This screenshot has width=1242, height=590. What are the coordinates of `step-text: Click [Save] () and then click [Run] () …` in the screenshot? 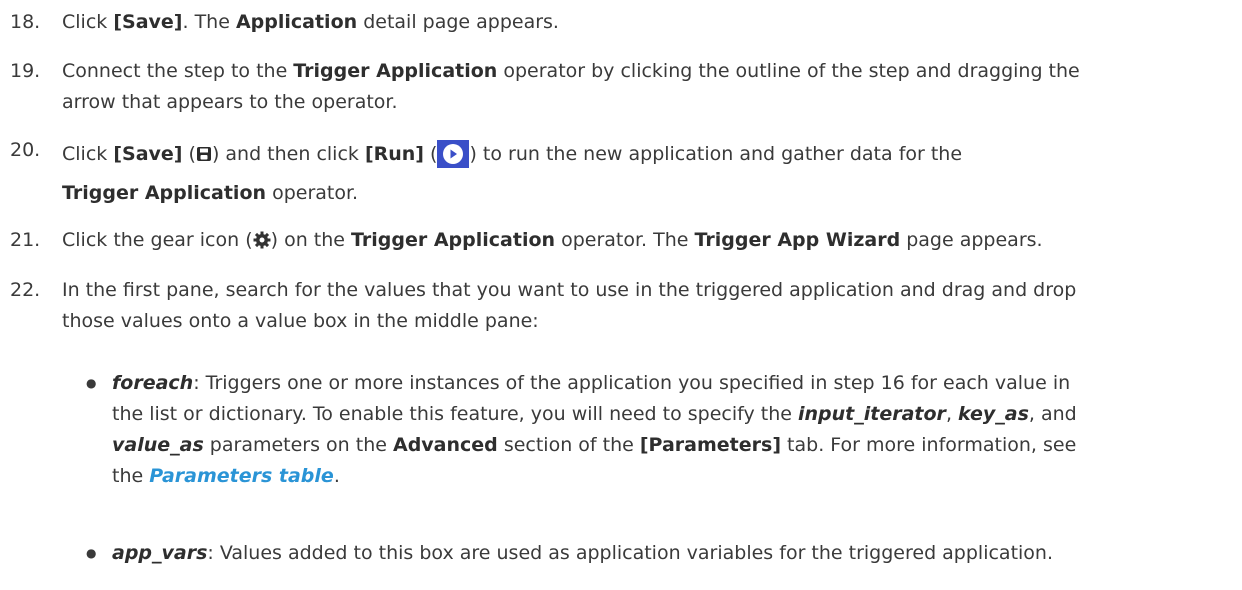 It's located at (646, 174).